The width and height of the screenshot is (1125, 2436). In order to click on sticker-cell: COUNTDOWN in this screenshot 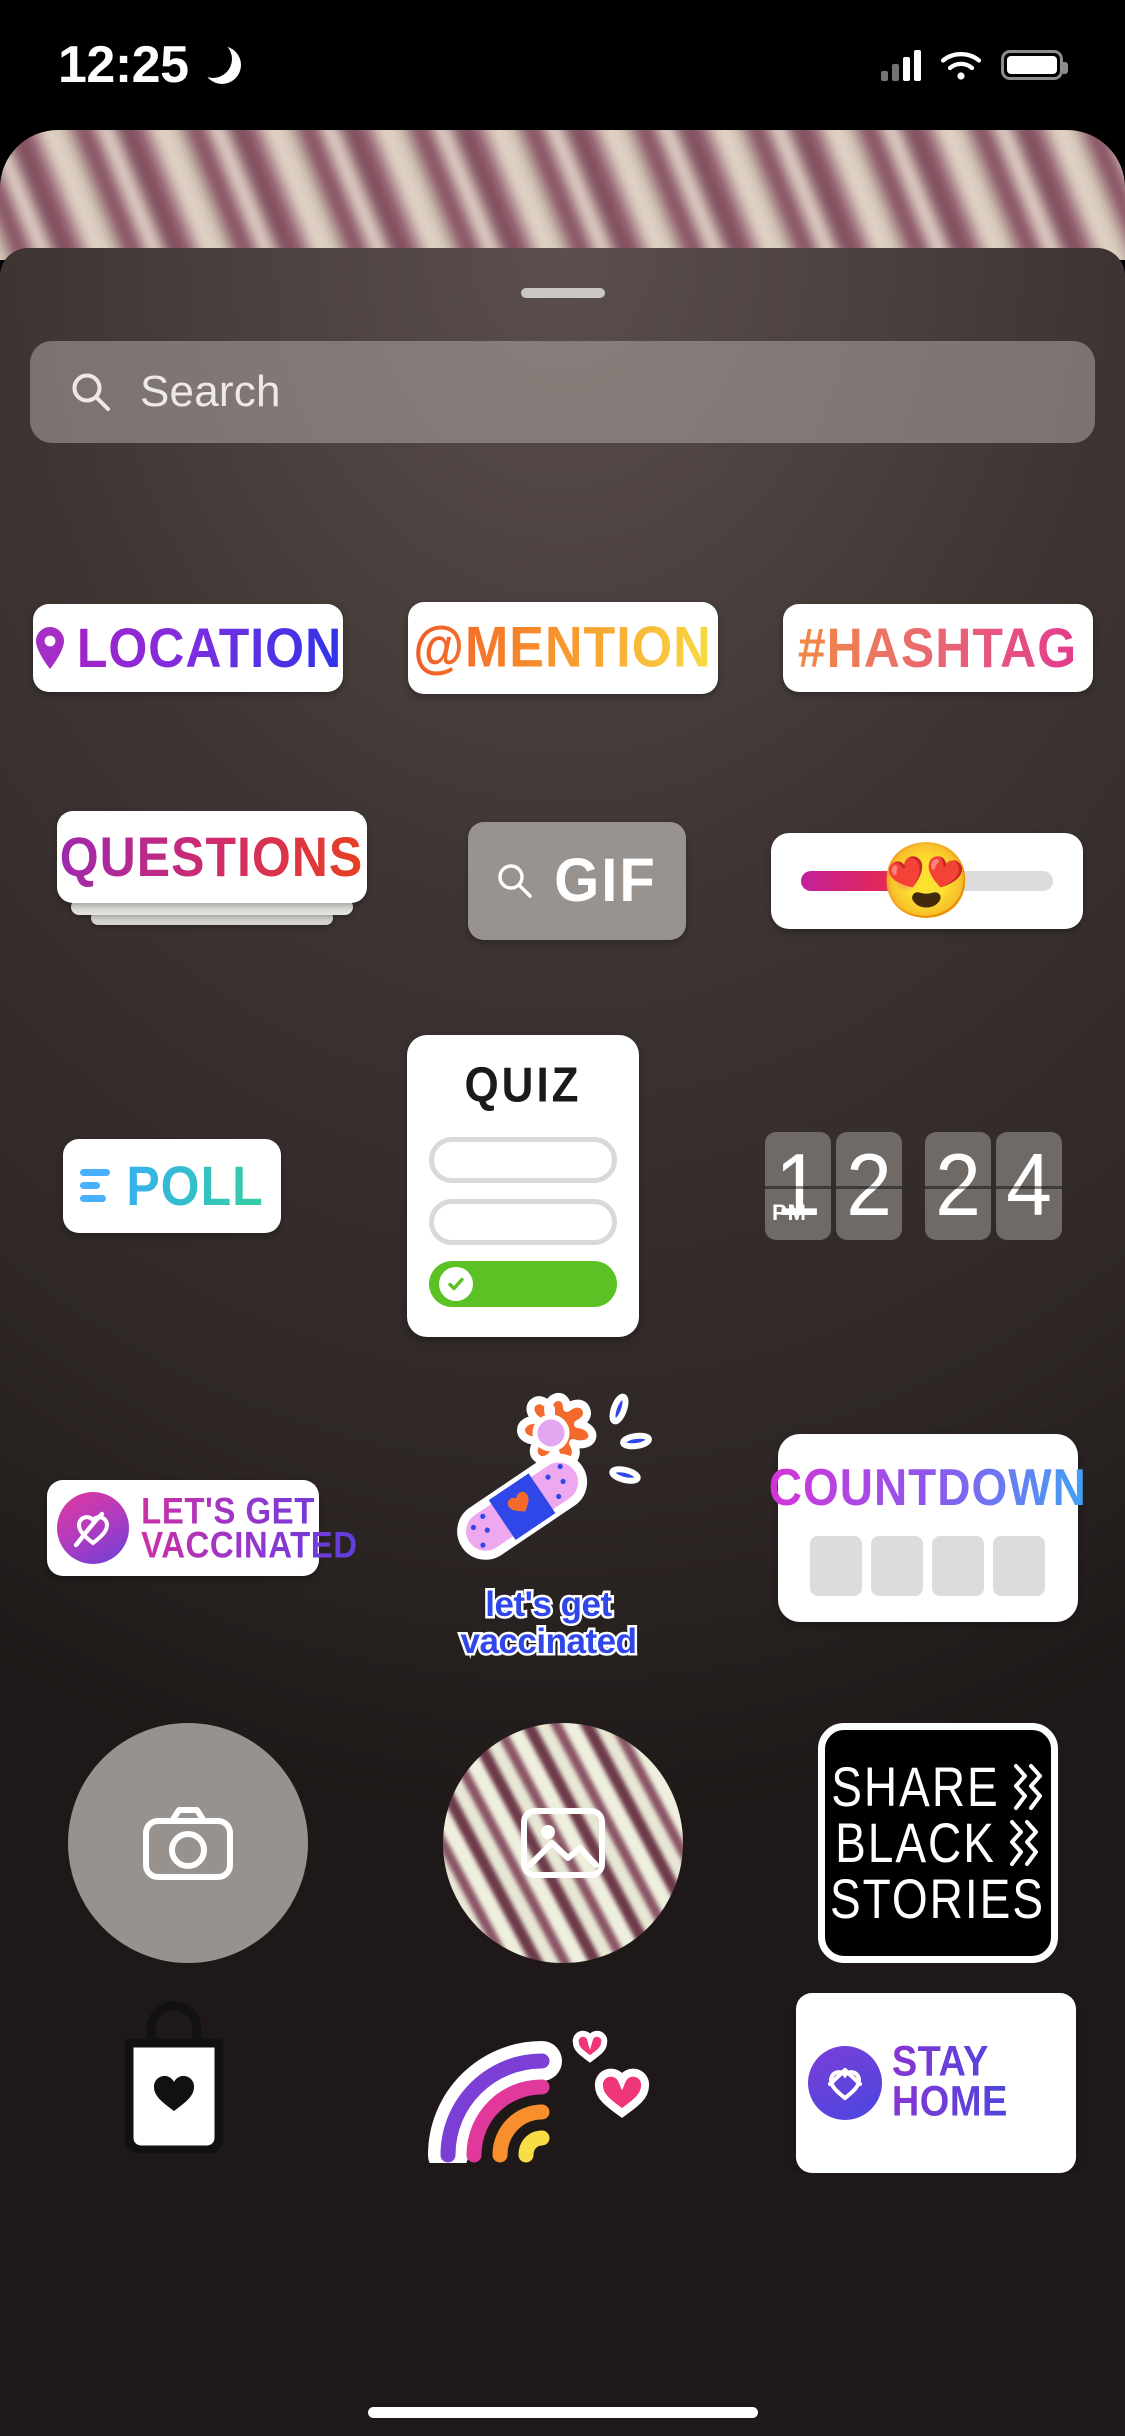, I will do `click(927, 1528)`.